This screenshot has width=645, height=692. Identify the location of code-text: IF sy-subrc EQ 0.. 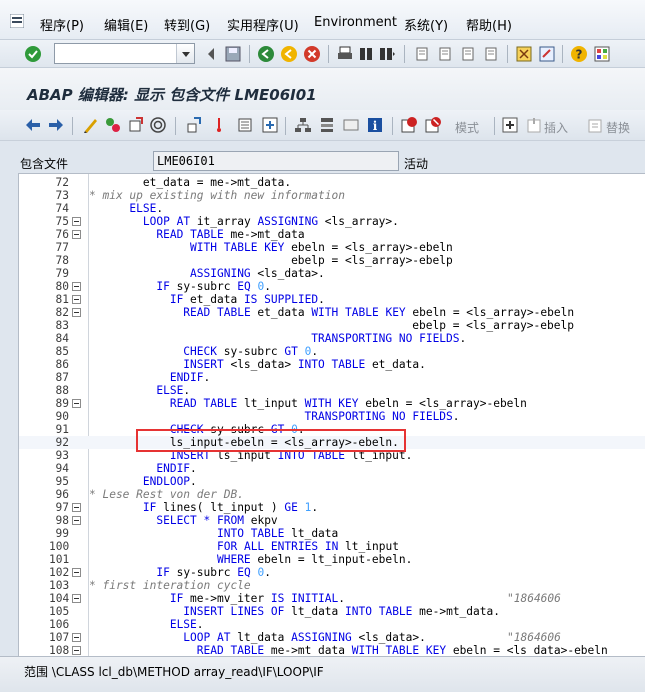
(213, 286).